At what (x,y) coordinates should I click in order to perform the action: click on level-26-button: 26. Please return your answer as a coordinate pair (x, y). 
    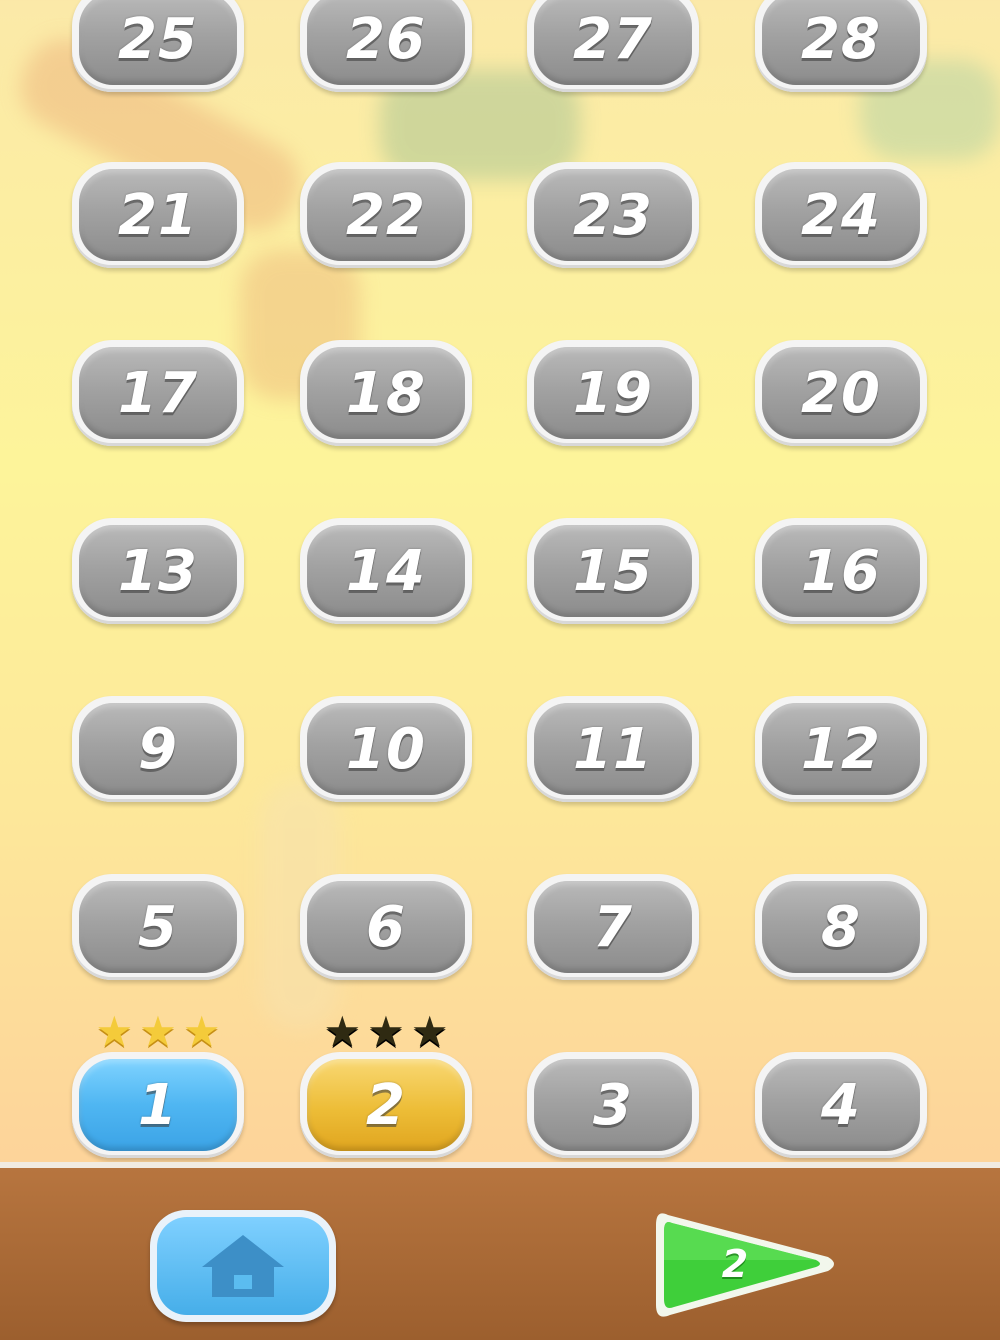
    Looking at the image, I should click on (386, 46).